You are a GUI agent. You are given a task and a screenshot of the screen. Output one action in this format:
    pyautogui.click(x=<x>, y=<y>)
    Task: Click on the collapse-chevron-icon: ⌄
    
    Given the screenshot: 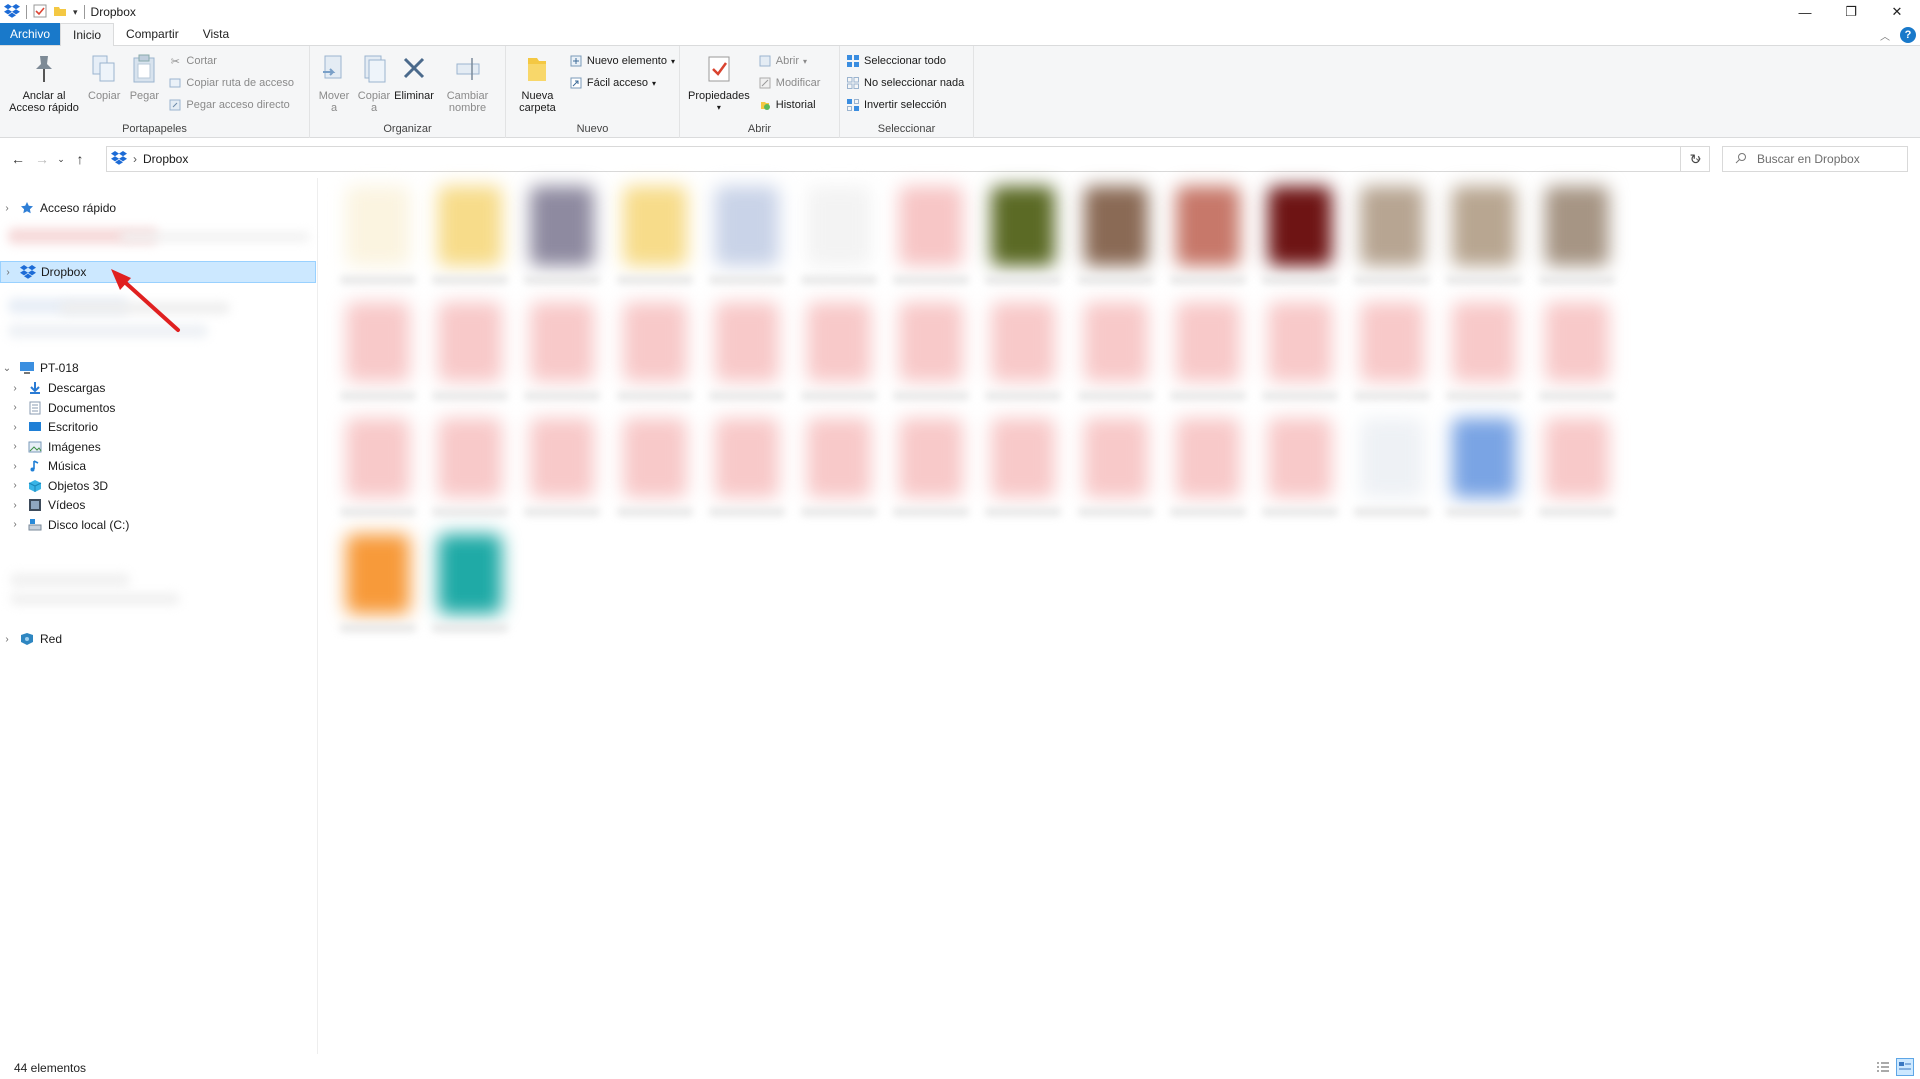 What is the action you would take?
    pyautogui.click(x=7, y=368)
    